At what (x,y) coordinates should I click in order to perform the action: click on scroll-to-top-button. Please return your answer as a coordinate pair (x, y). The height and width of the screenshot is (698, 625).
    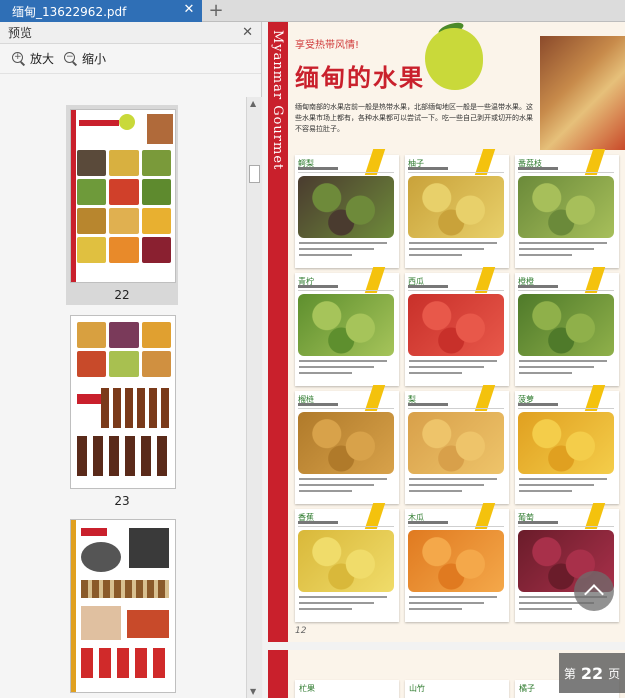
    Looking at the image, I should click on (594, 591).